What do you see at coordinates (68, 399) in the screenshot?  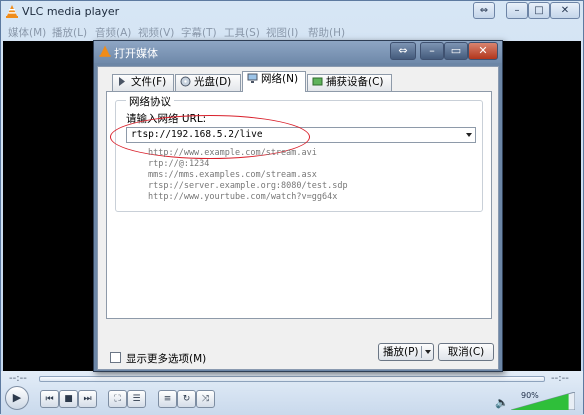 I see `stop-icon: ■` at bounding box center [68, 399].